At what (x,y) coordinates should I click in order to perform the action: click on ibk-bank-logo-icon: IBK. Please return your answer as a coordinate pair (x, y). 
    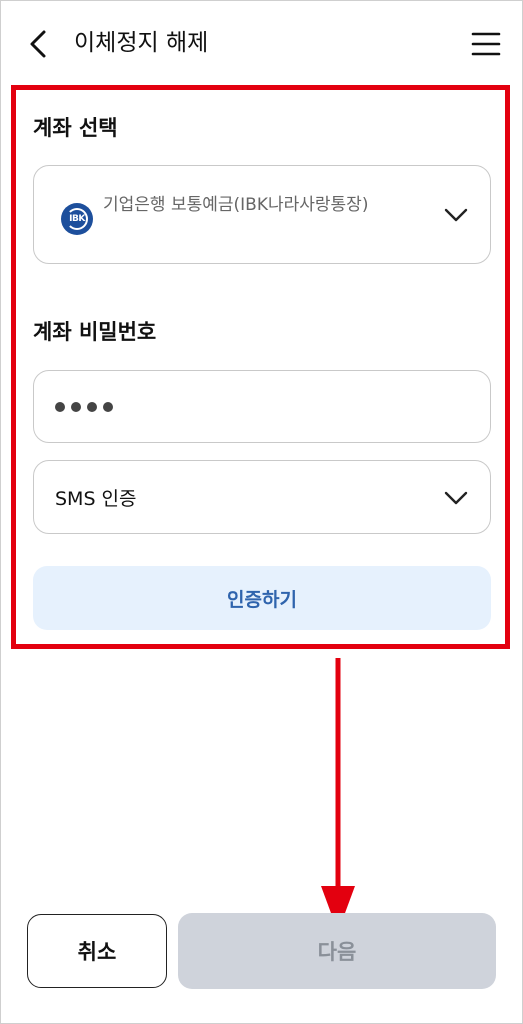
    Looking at the image, I should click on (77, 219).